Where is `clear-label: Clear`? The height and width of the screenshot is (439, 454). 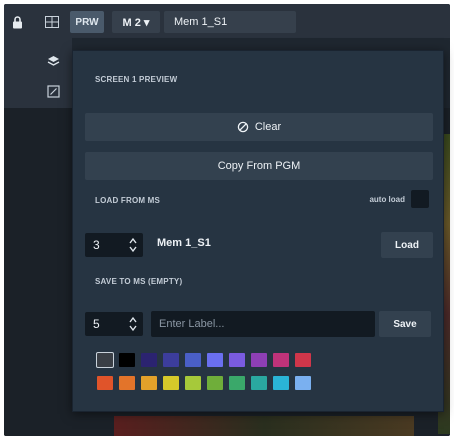 clear-label: Clear is located at coordinates (268, 127).